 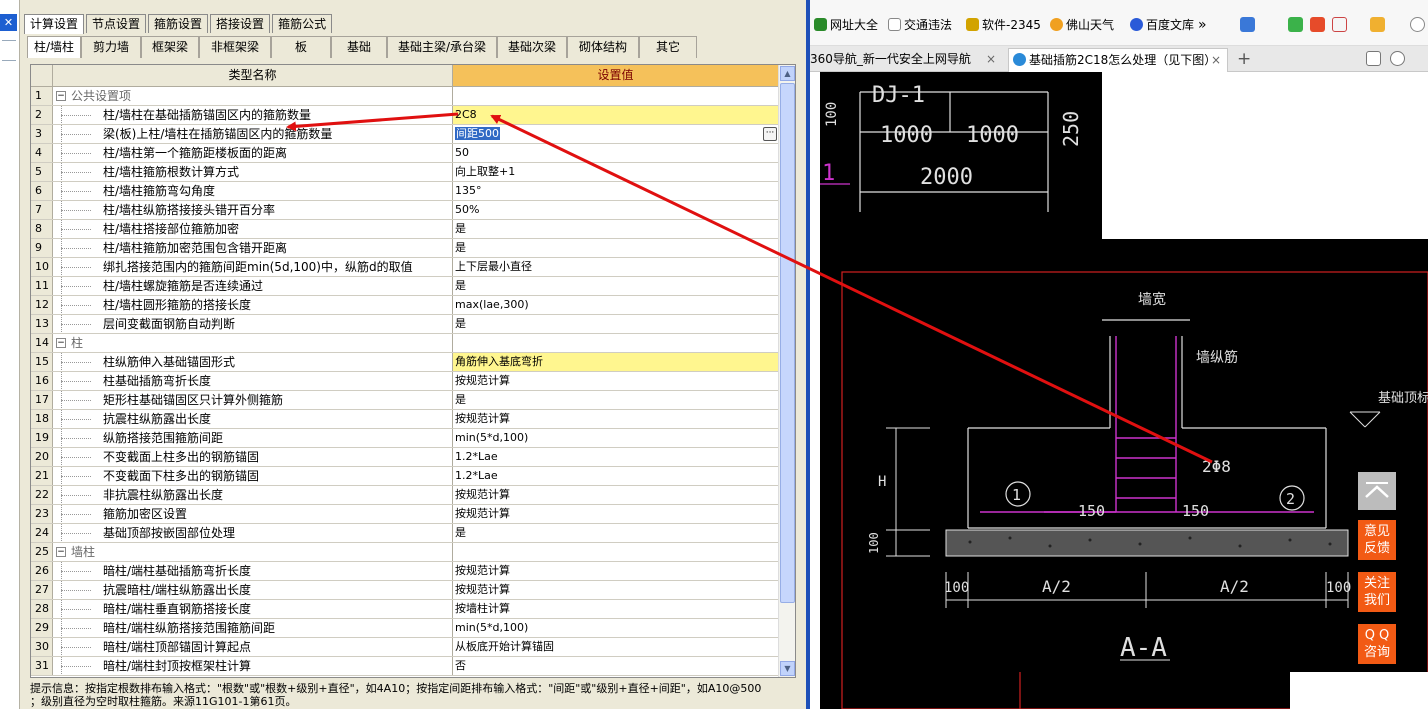 I want to click on table-row: 13 层间变截面钢筋自动判断 是, so click(x=405, y=324).